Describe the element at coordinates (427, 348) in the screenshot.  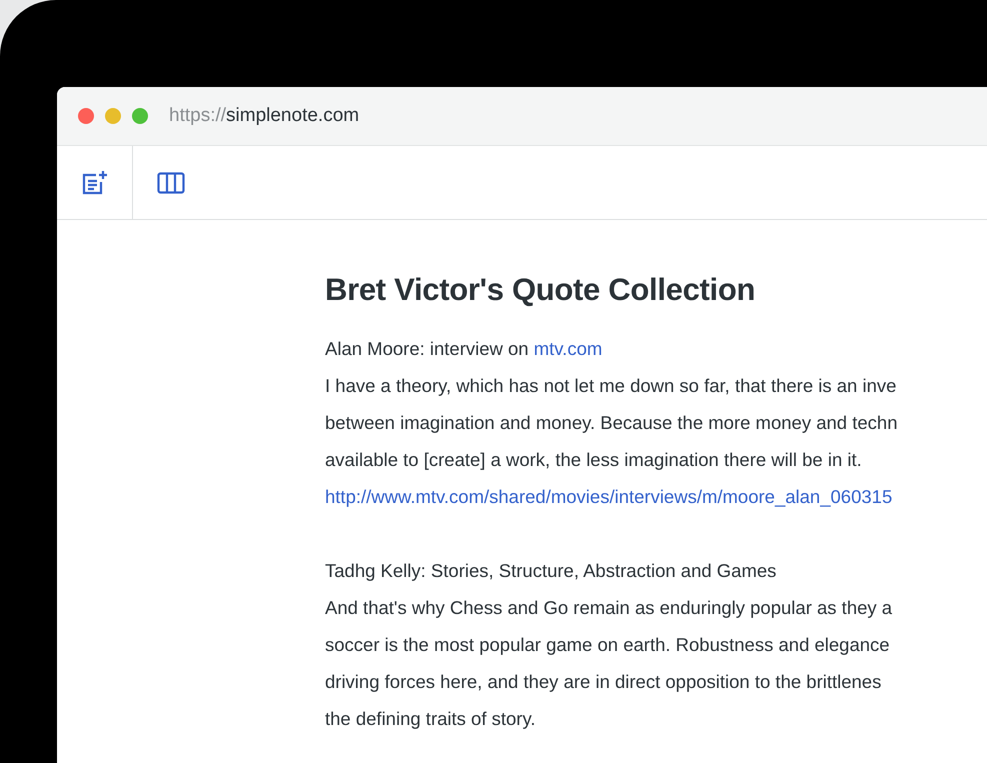
I see `source-text: Alan Moore: interview on` at that location.